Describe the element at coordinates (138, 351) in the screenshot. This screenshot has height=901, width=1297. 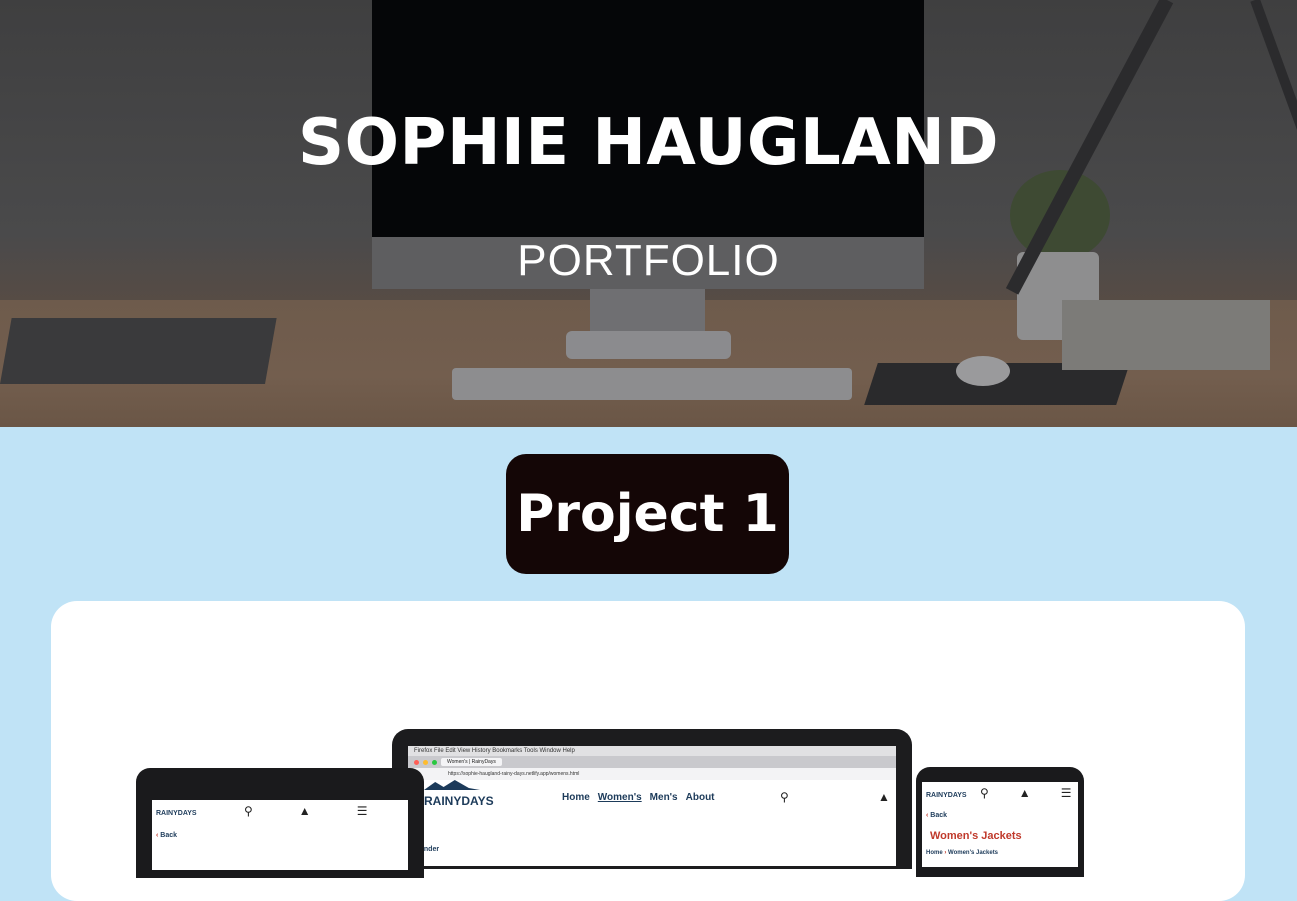
I see `laptop-photo` at that location.